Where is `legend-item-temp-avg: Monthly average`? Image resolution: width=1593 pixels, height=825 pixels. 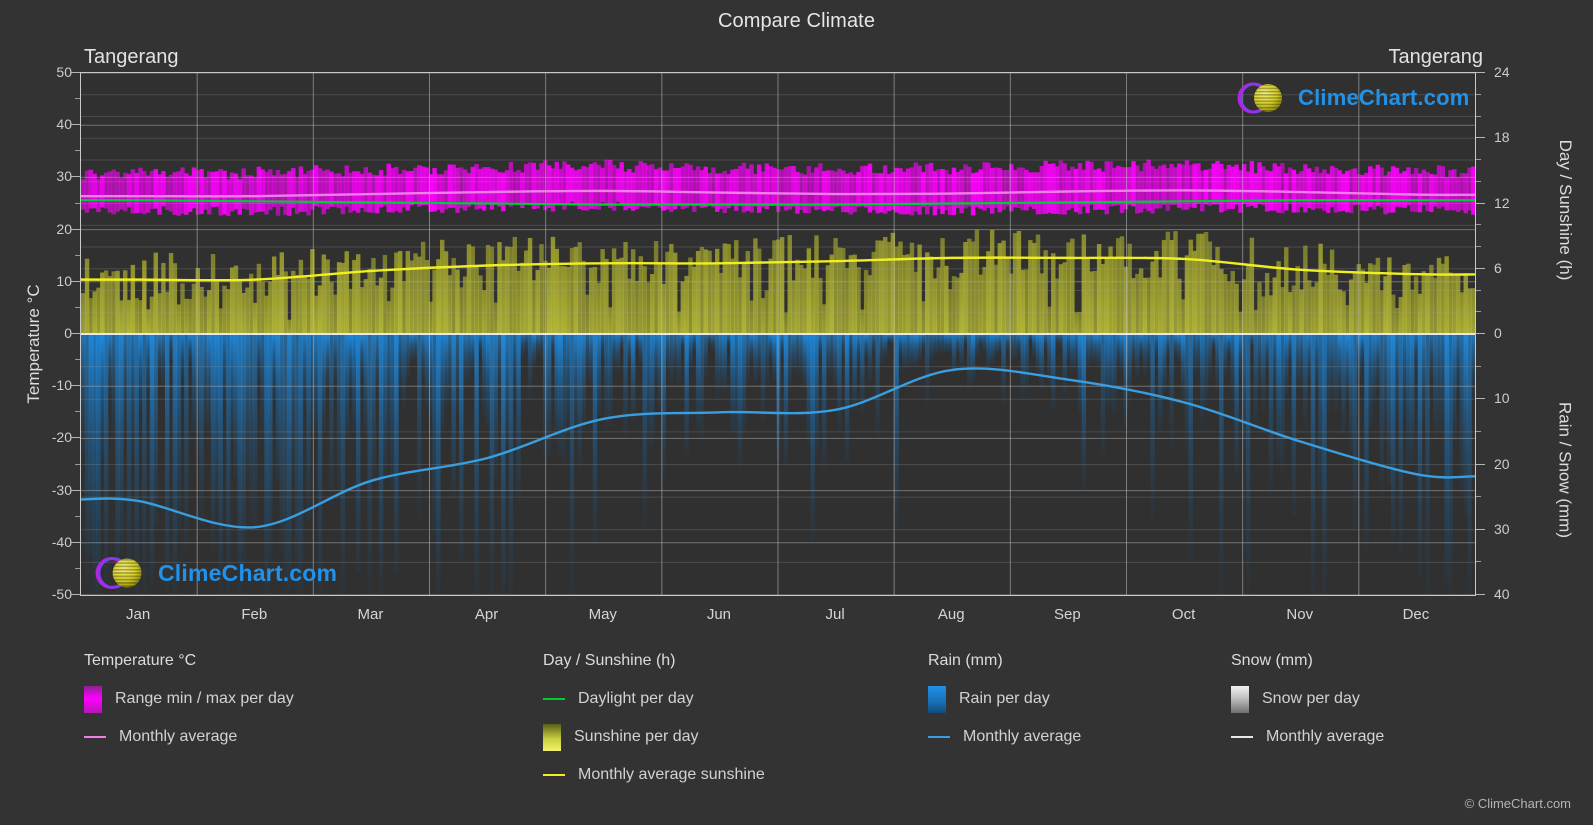 legend-item-temp-avg: Monthly average is located at coordinates (294, 737).